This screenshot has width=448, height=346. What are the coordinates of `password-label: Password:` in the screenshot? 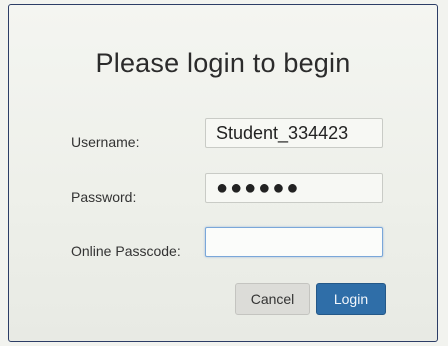 It's located at (104, 197).